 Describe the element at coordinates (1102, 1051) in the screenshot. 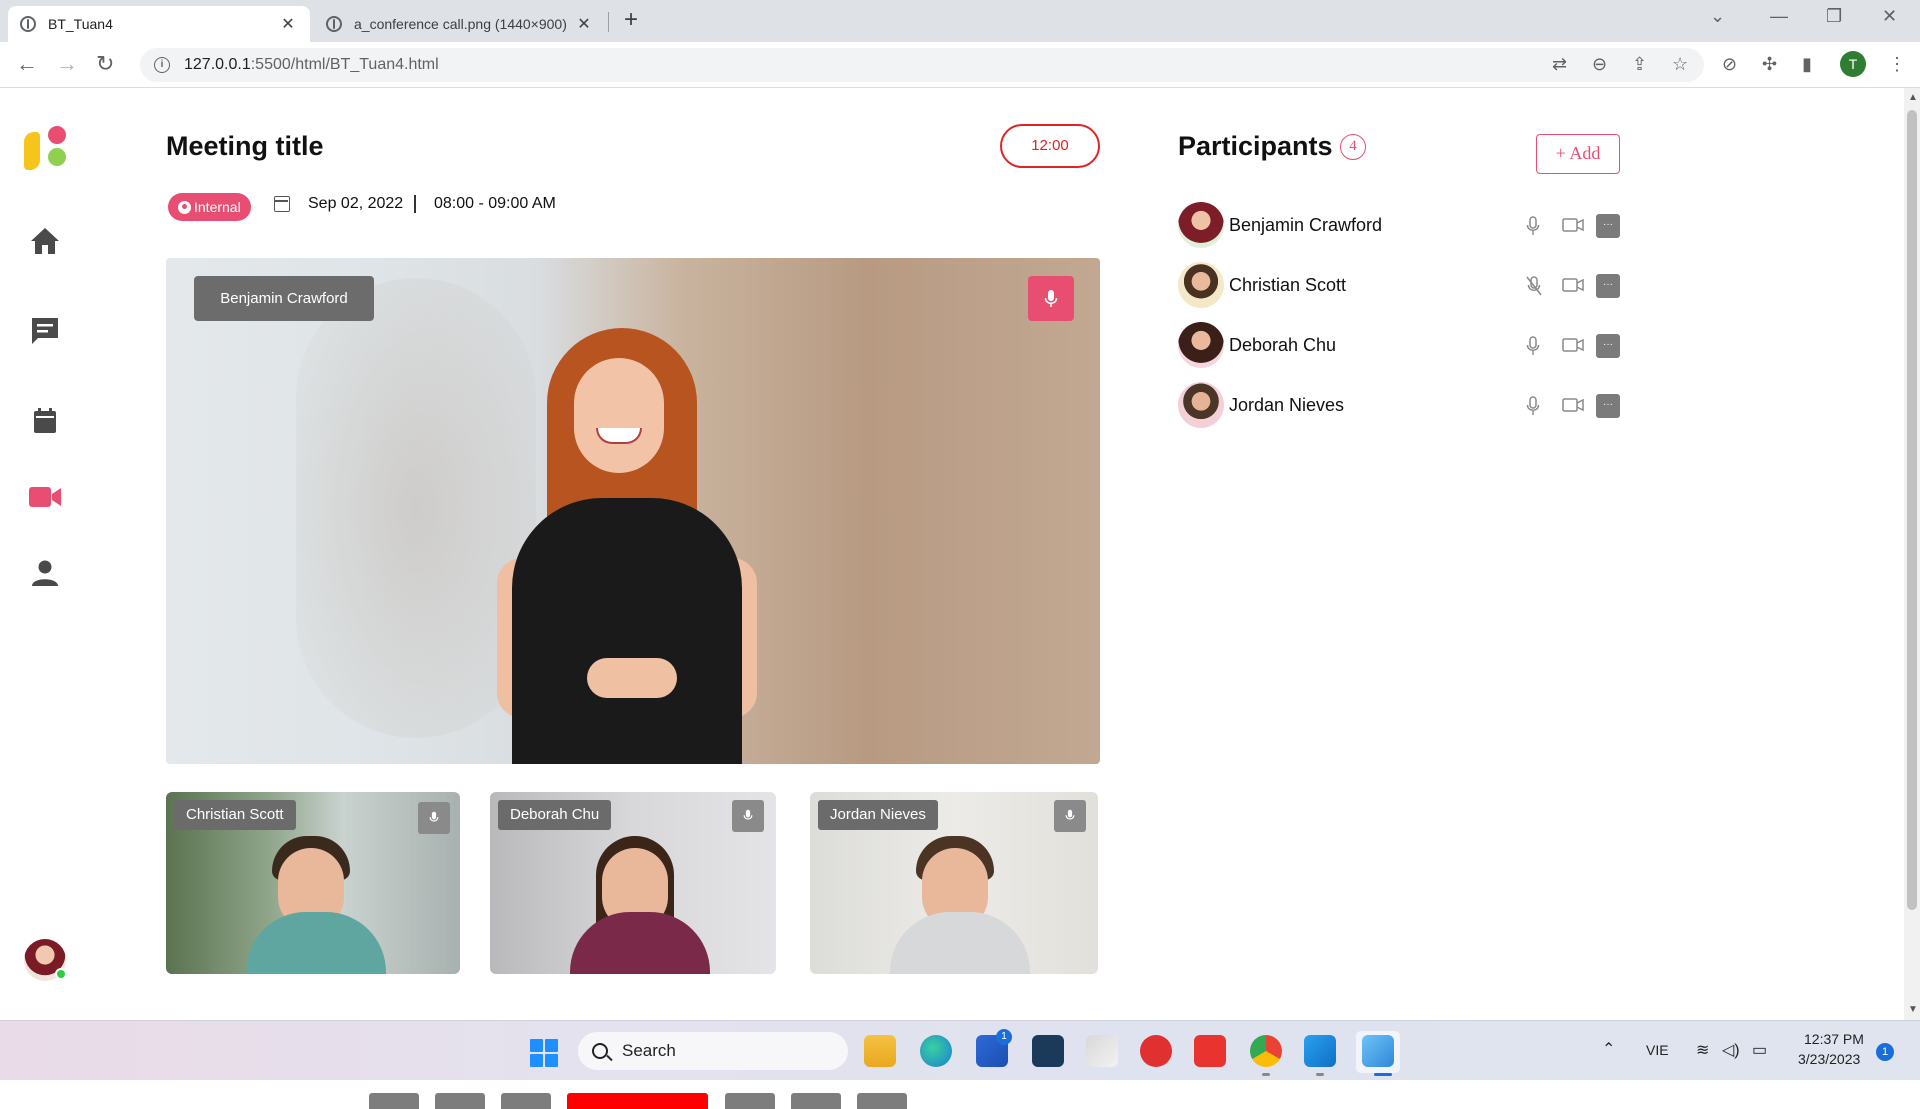

I see `snipping-app-icon` at that location.